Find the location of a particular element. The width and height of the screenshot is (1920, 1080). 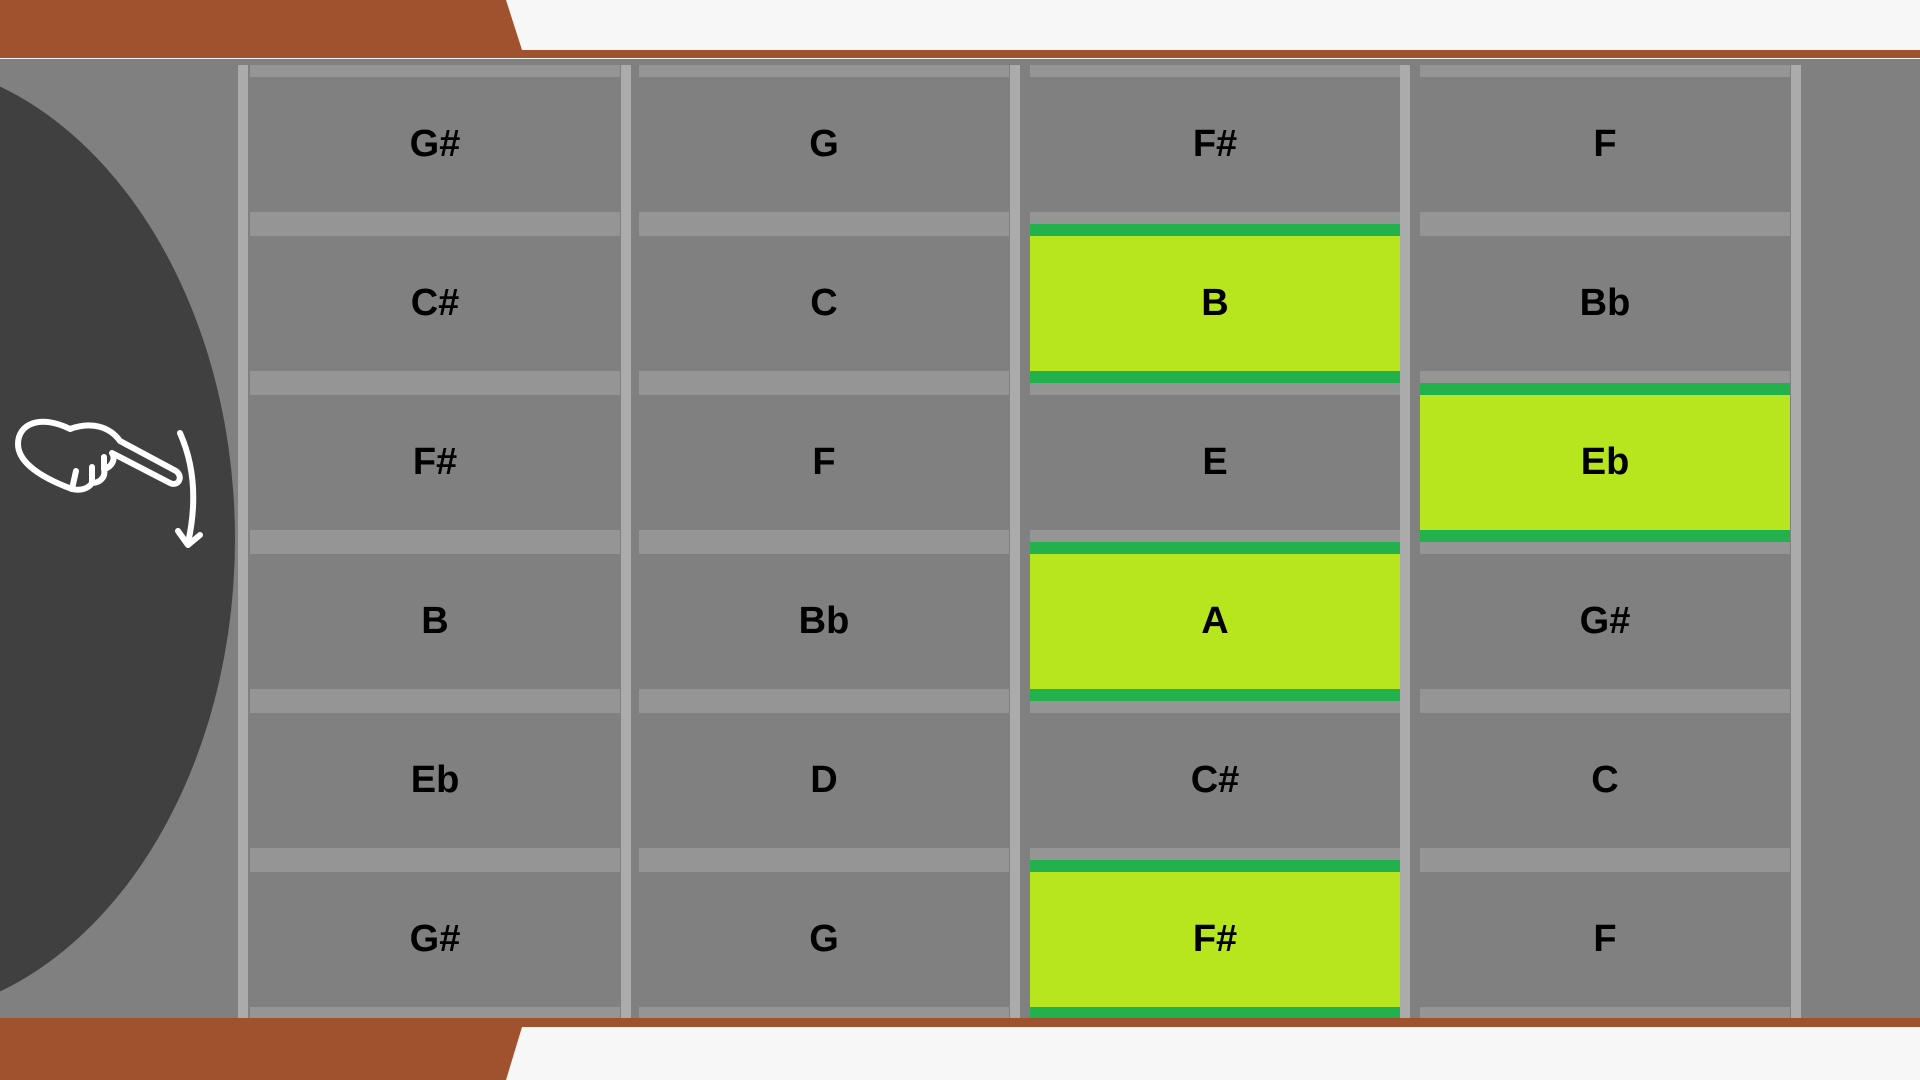

note-cell-highlighted: F# is located at coordinates (1215, 939).